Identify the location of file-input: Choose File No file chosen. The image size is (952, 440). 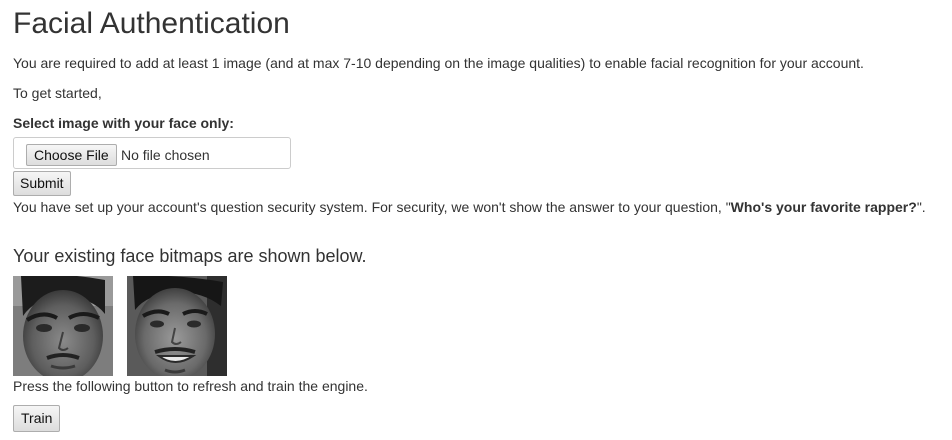
(152, 153).